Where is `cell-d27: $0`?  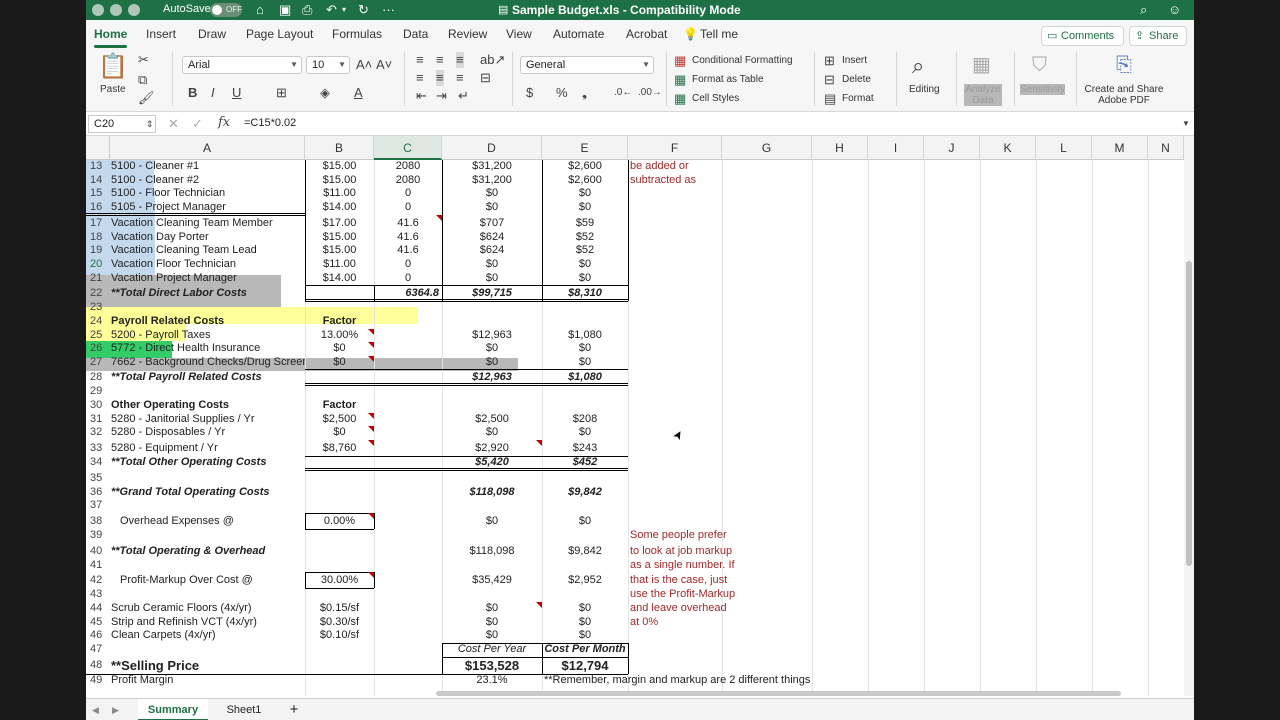 cell-d27: $0 is located at coordinates (492, 363).